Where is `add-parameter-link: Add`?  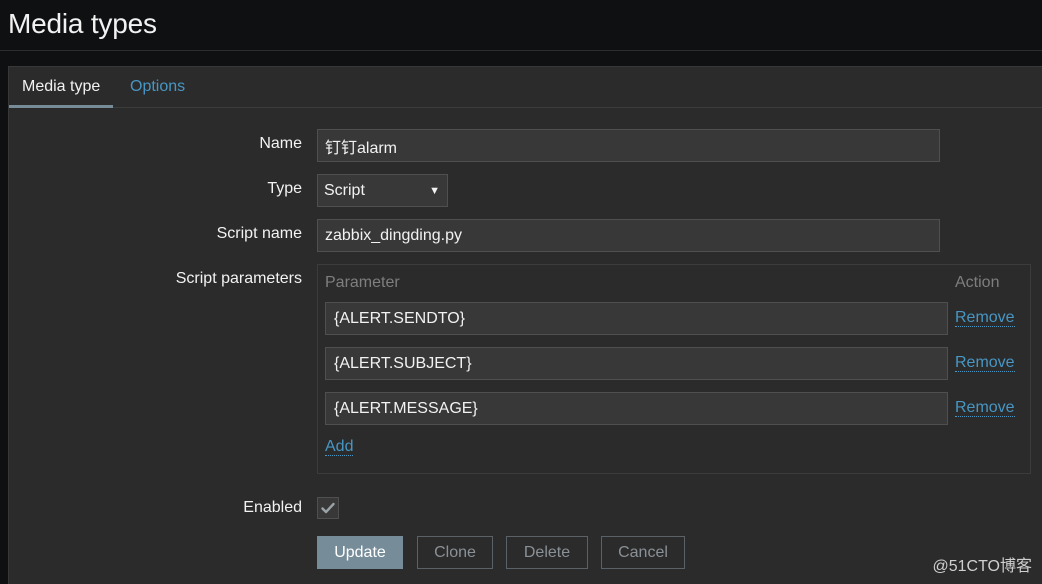
add-parameter-link: Add is located at coordinates (339, 447).